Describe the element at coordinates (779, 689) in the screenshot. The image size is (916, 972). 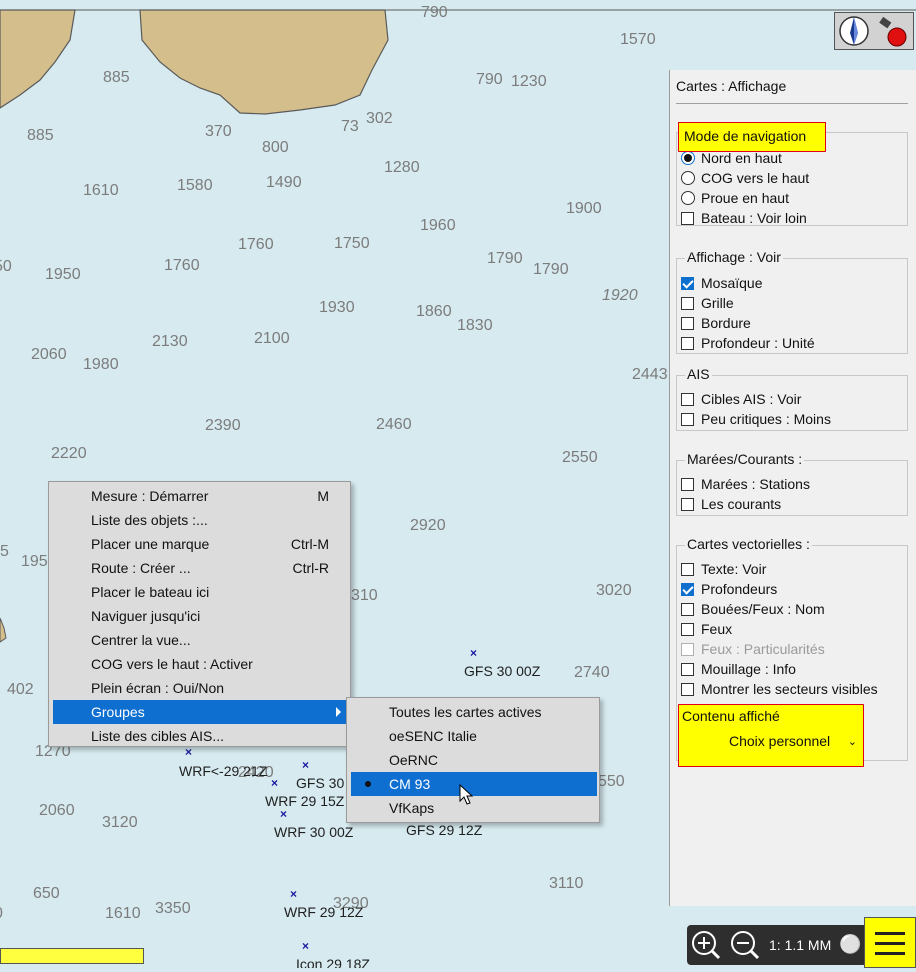
I see `checkbox-visible-sectors: Montrer les secteurs visibles` at that location.